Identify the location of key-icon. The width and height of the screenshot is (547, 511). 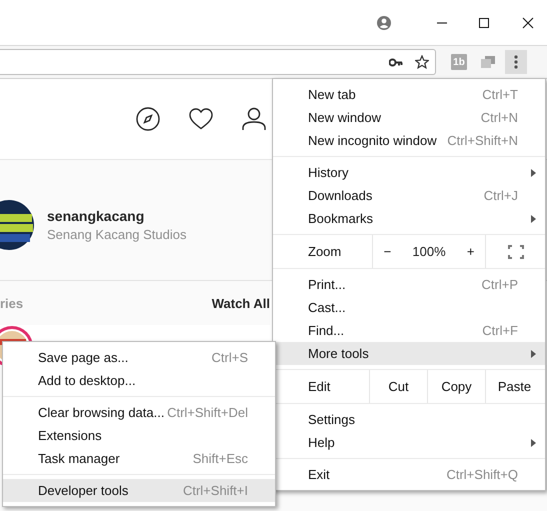
(396, 62).